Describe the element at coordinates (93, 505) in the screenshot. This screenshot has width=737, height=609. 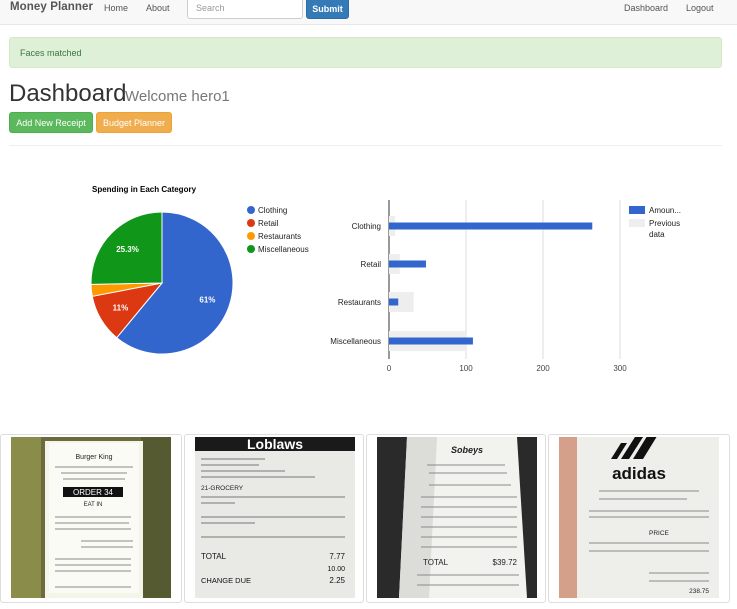
I see `receipt-mode: EAT IN` at that location.